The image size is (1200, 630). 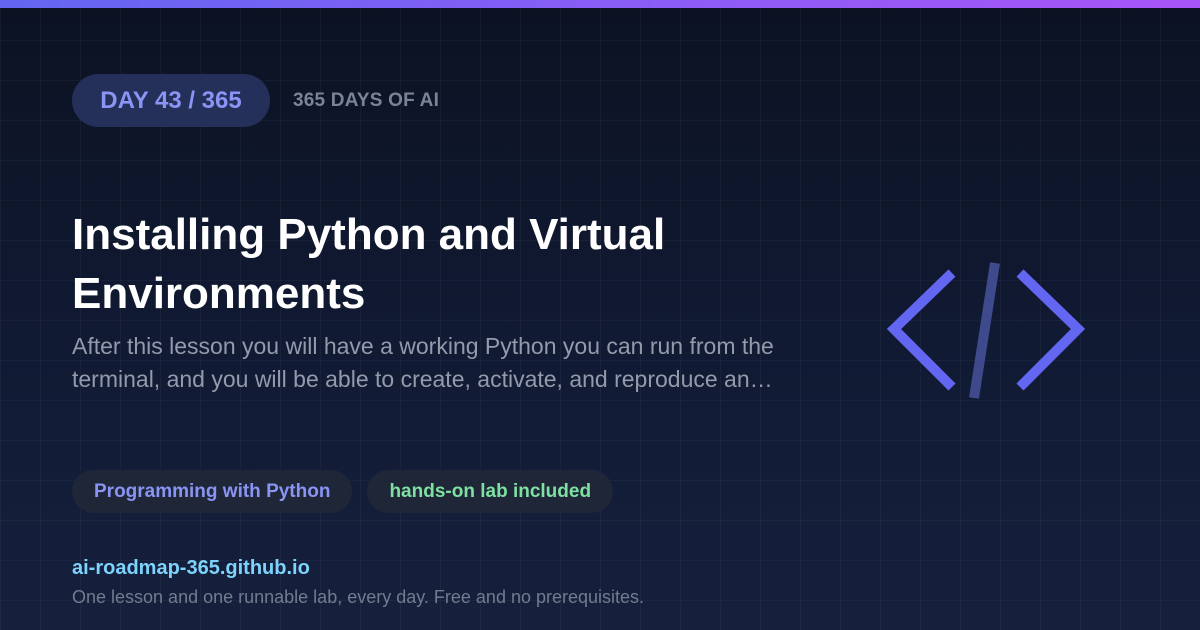 What do you see at coordinates (1051, 330) in the screenshot?
I see `right-angle-bracket` at bounding box center [1051, 330].